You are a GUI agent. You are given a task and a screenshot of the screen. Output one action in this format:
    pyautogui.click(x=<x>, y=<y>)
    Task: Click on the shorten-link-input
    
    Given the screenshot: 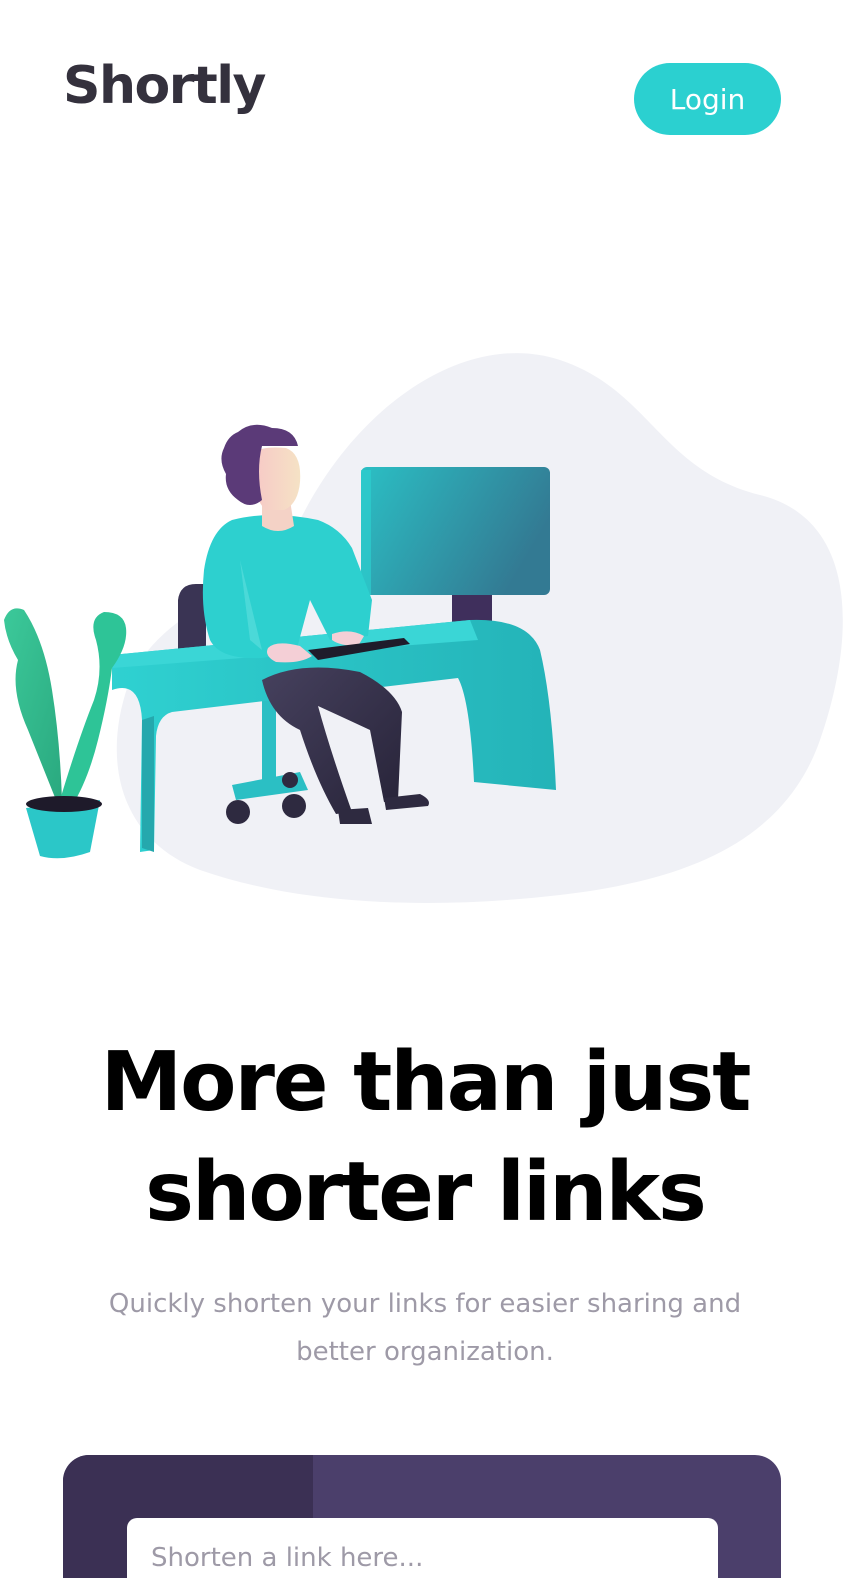 What is the action you would take?
    pyautogui.click(x=422, y=1548)
    